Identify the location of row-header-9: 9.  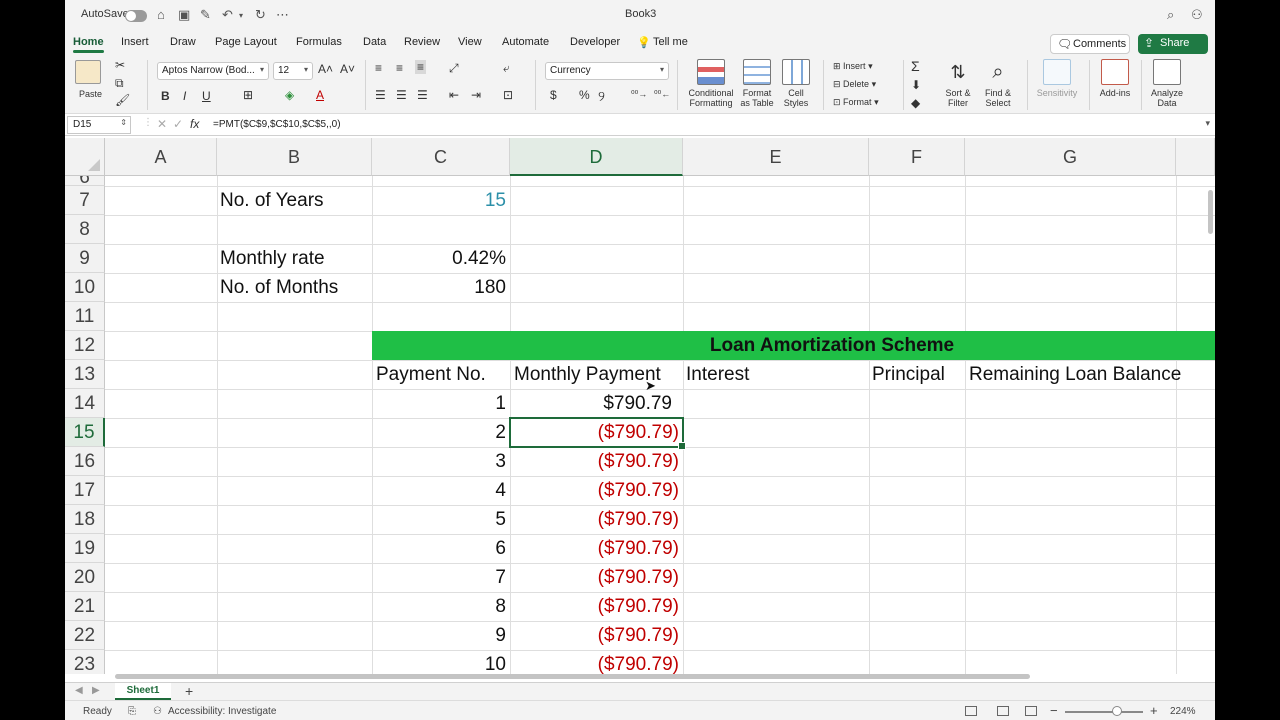
(85, 258).